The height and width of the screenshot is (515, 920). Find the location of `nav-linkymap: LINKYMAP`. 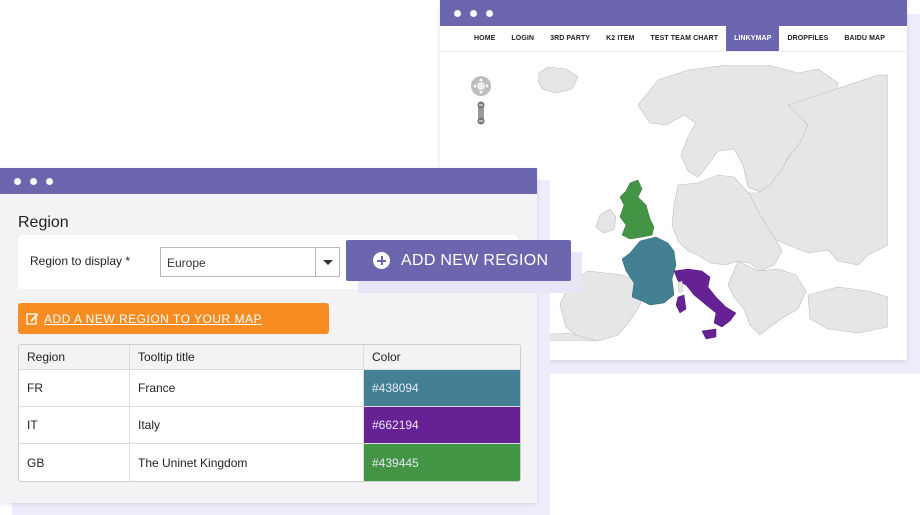

nav-linkymap: LINKYMAP is located at coordinates (753, 38).